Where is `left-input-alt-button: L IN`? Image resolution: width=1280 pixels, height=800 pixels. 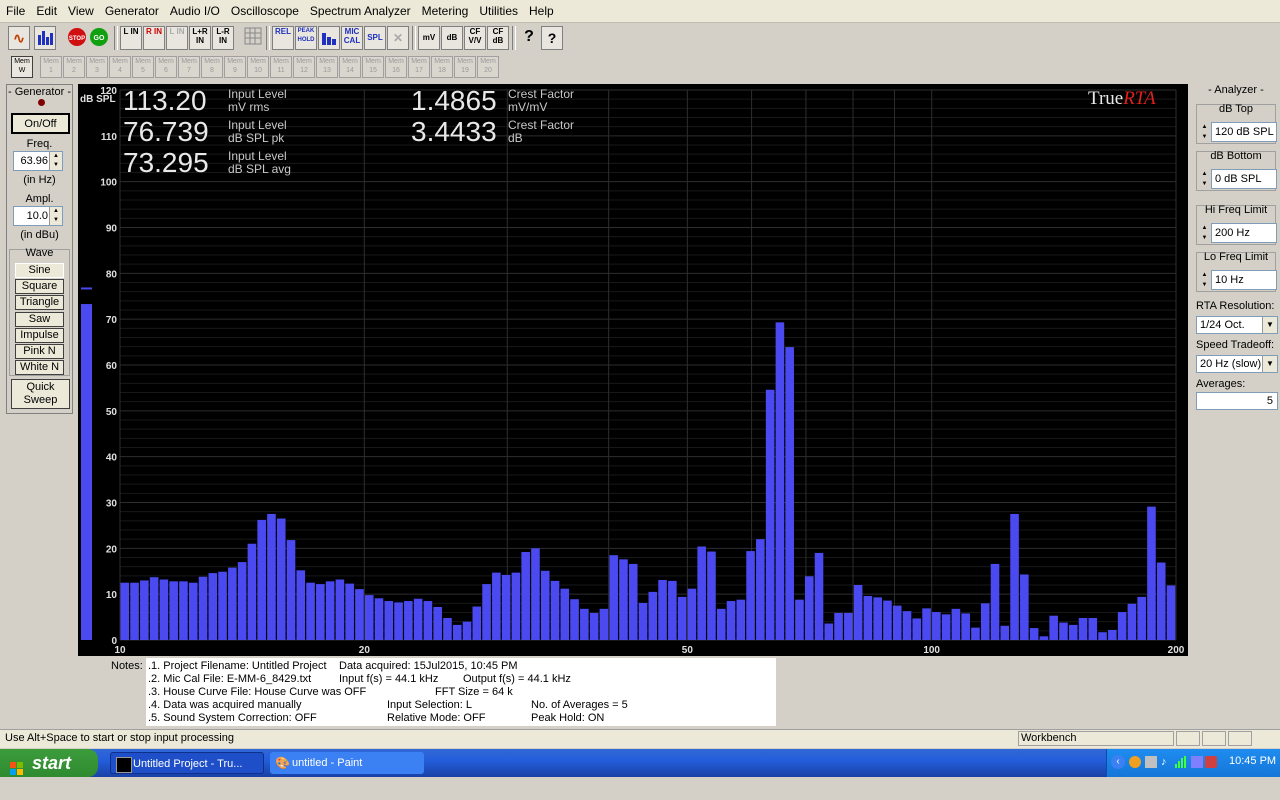 left-input-alt-button: L IN is located at coordinates (177, 38).